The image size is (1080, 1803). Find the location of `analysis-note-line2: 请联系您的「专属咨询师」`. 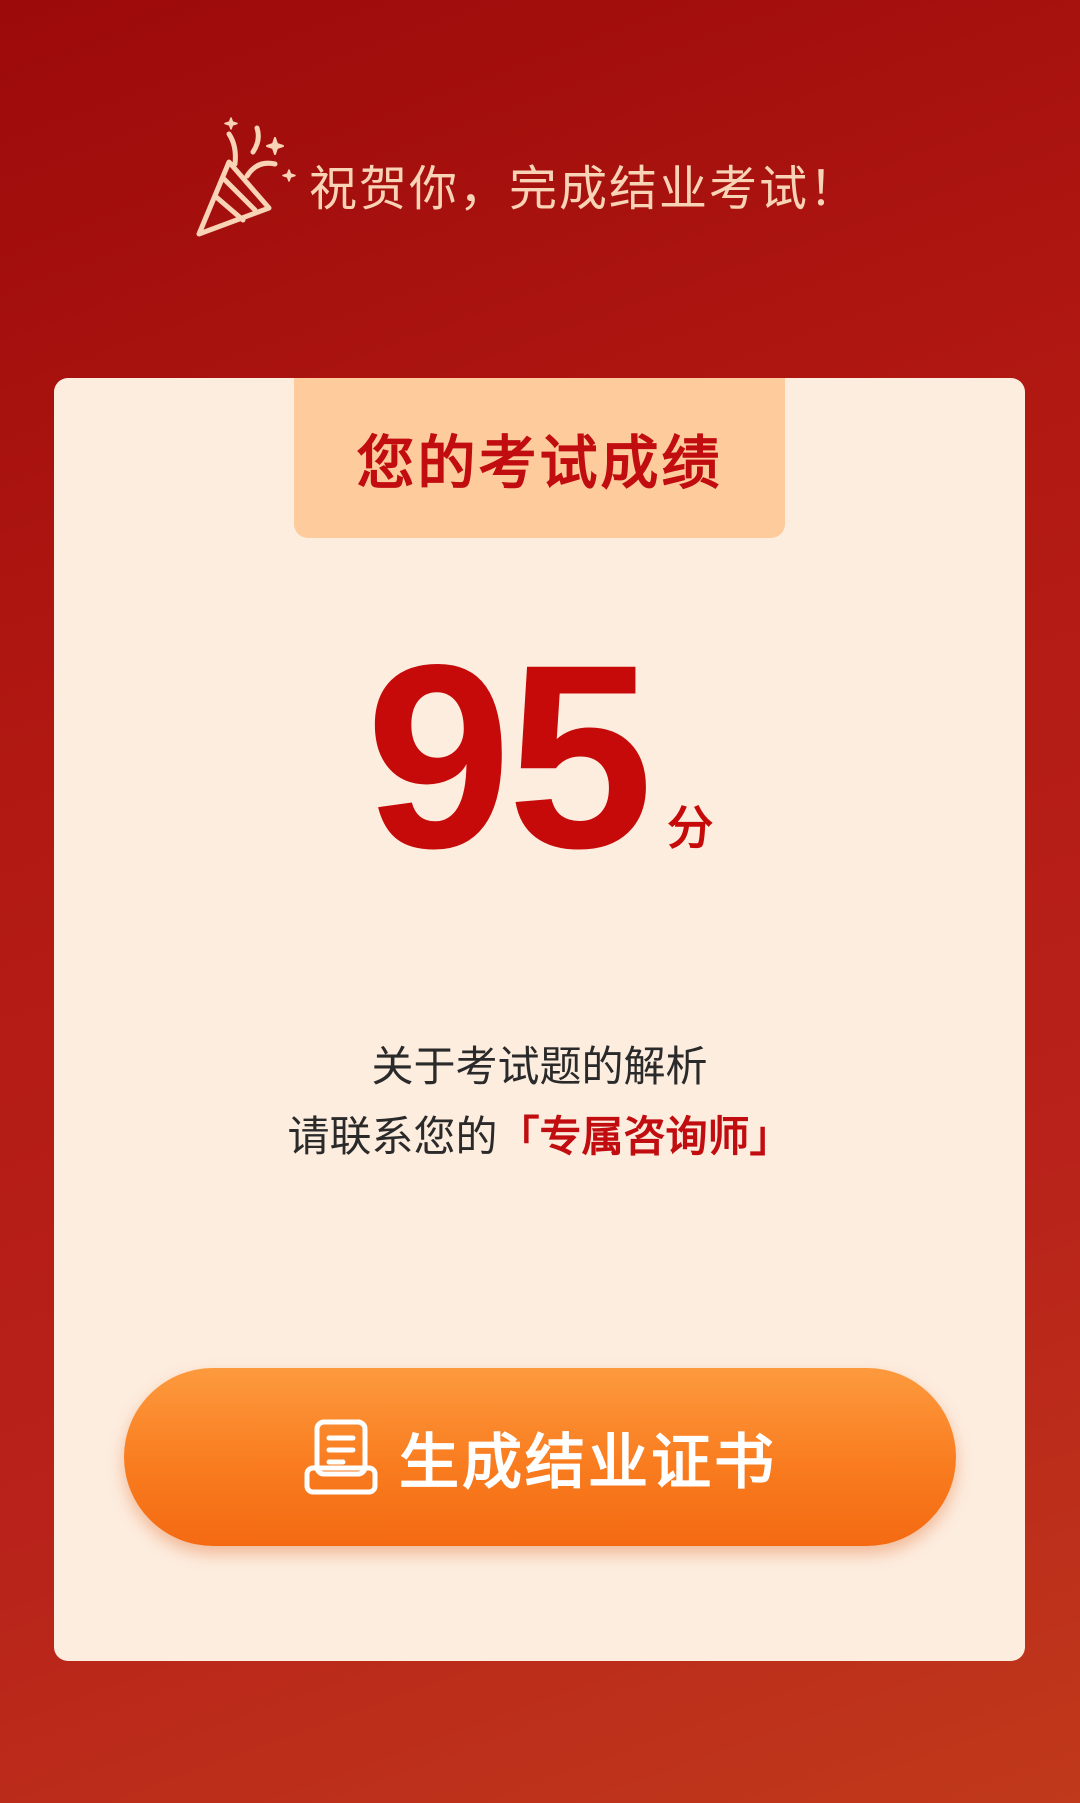

analysis-note-line2: 请联系您的「专属咨询师」 is located at coordinates (539, 1133).